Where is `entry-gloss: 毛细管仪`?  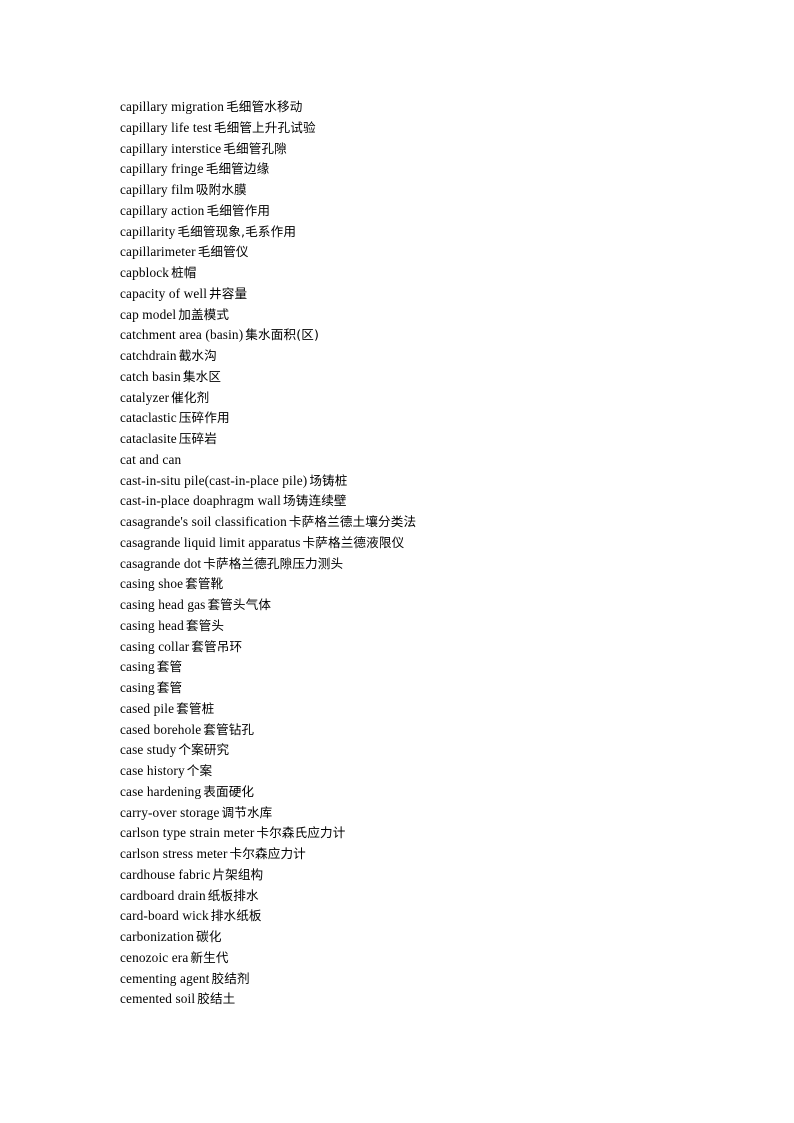 entry-gloss: 毛细管仪 is located at coordinates (223, 252).